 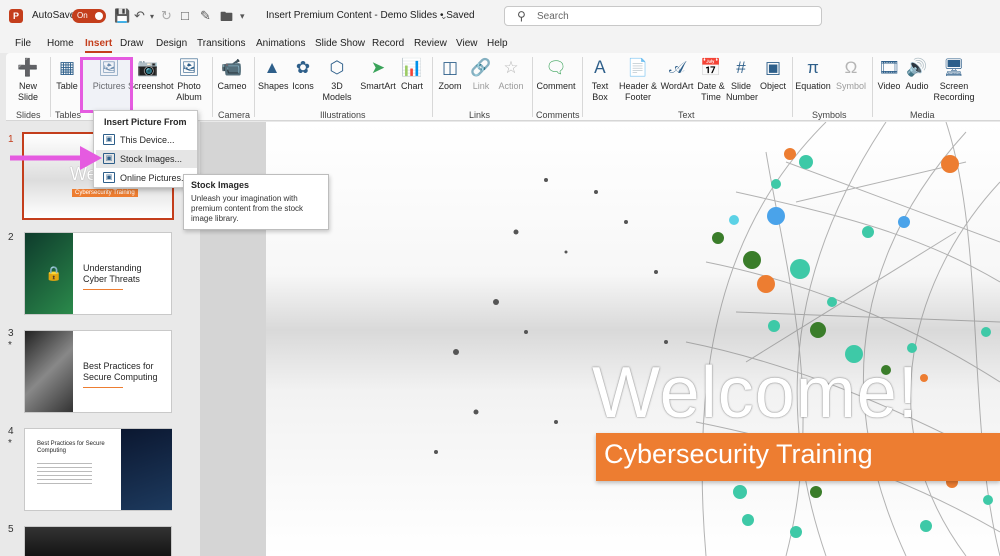 What do you see at coordinates (340, 43) in the screenshot?
I see `tab-slide-show: Slide Show` at bounding box center [340, 43].